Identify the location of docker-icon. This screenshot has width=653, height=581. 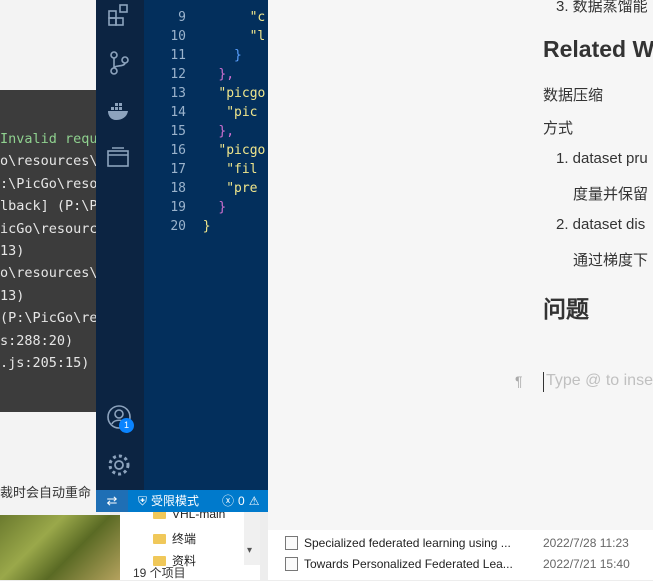
(119, 111).